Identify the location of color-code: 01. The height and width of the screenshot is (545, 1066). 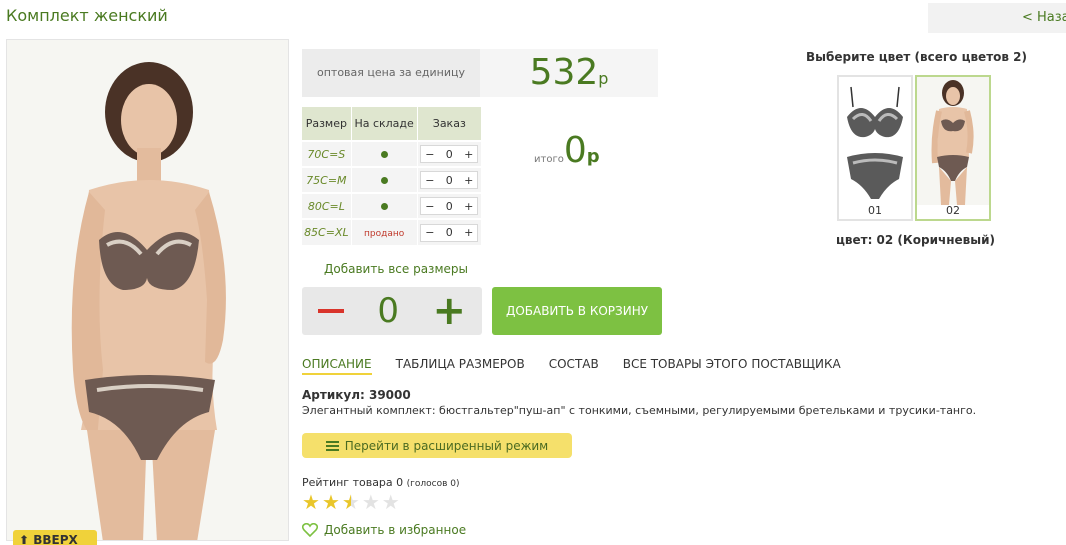
(875, 210).